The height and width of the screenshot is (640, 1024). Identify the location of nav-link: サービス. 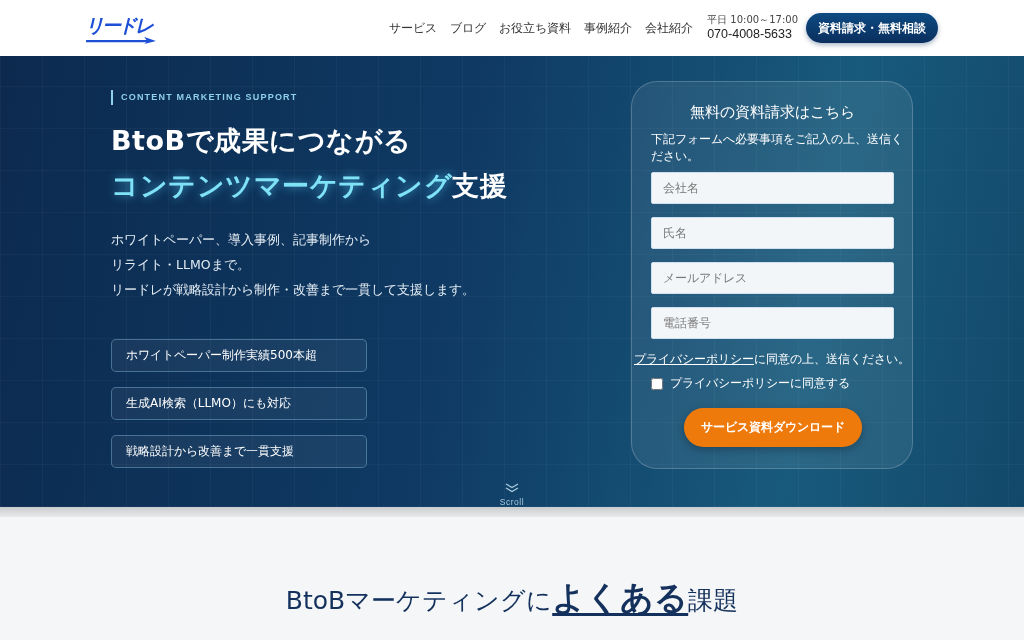
(413, 28).